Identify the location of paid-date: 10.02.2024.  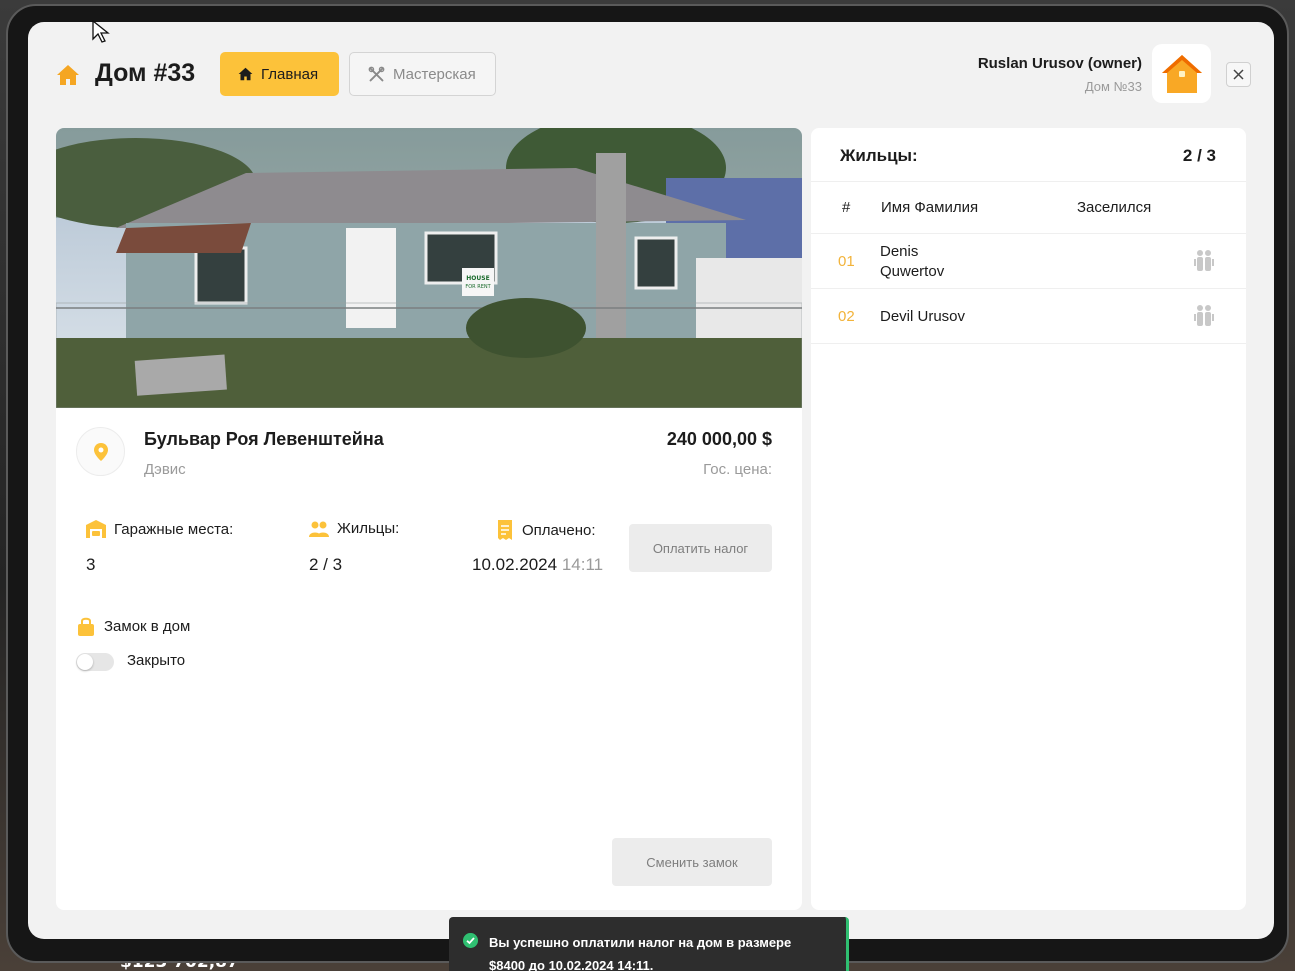
(515, 564).